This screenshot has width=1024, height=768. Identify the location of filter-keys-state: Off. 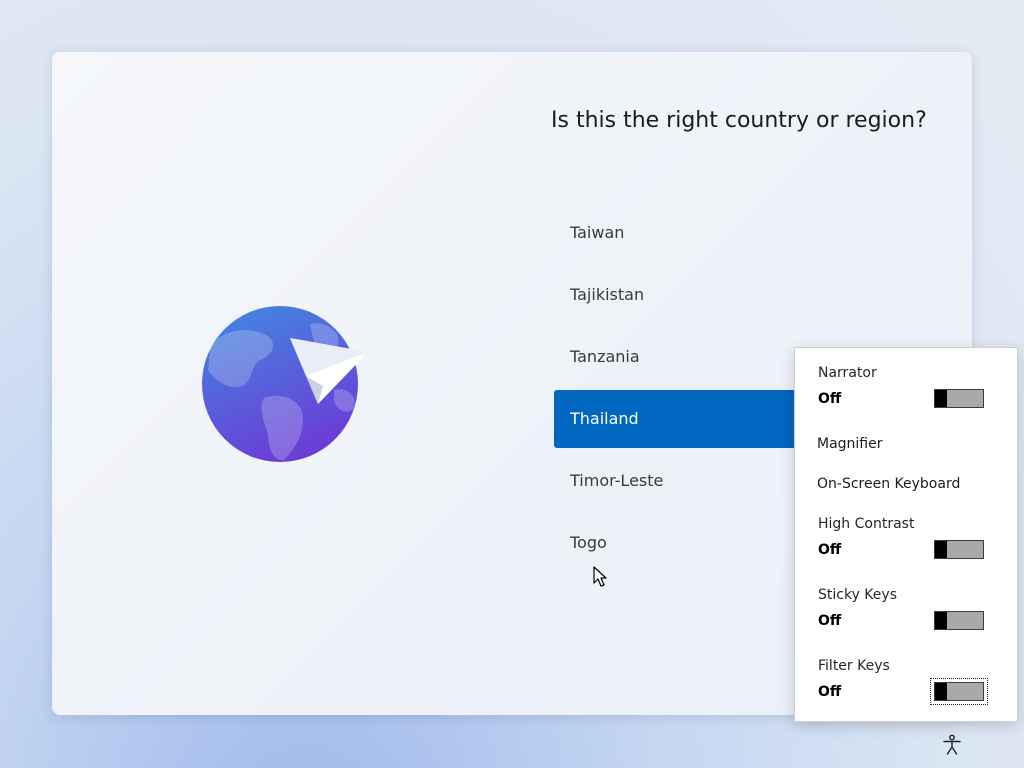
(830, 692).